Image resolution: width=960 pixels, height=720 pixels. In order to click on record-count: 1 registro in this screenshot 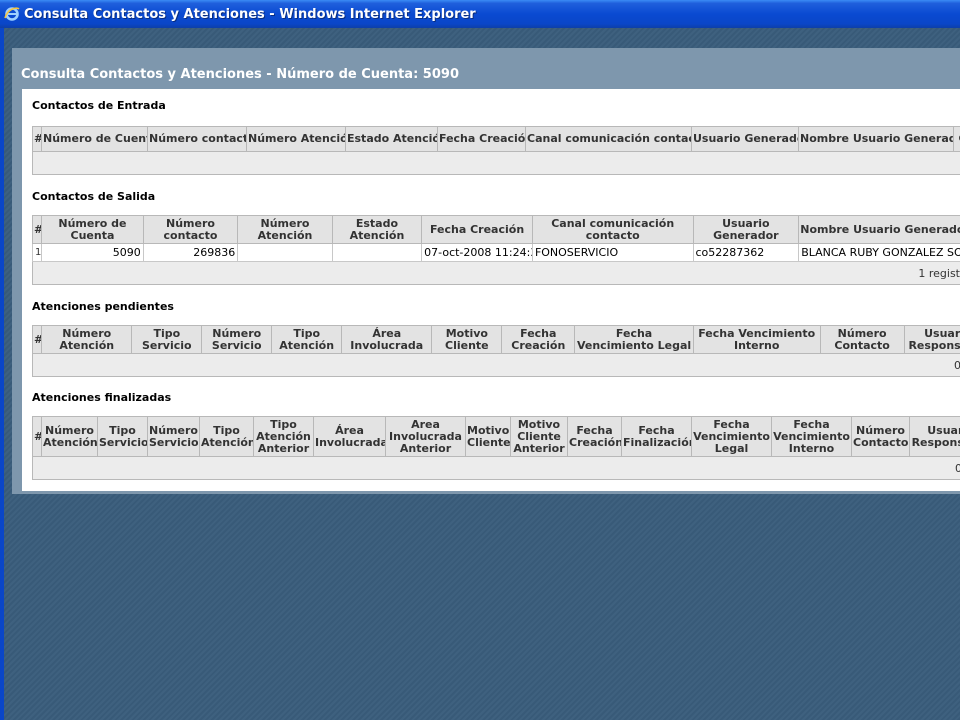, I will do `click(496, 273)`.